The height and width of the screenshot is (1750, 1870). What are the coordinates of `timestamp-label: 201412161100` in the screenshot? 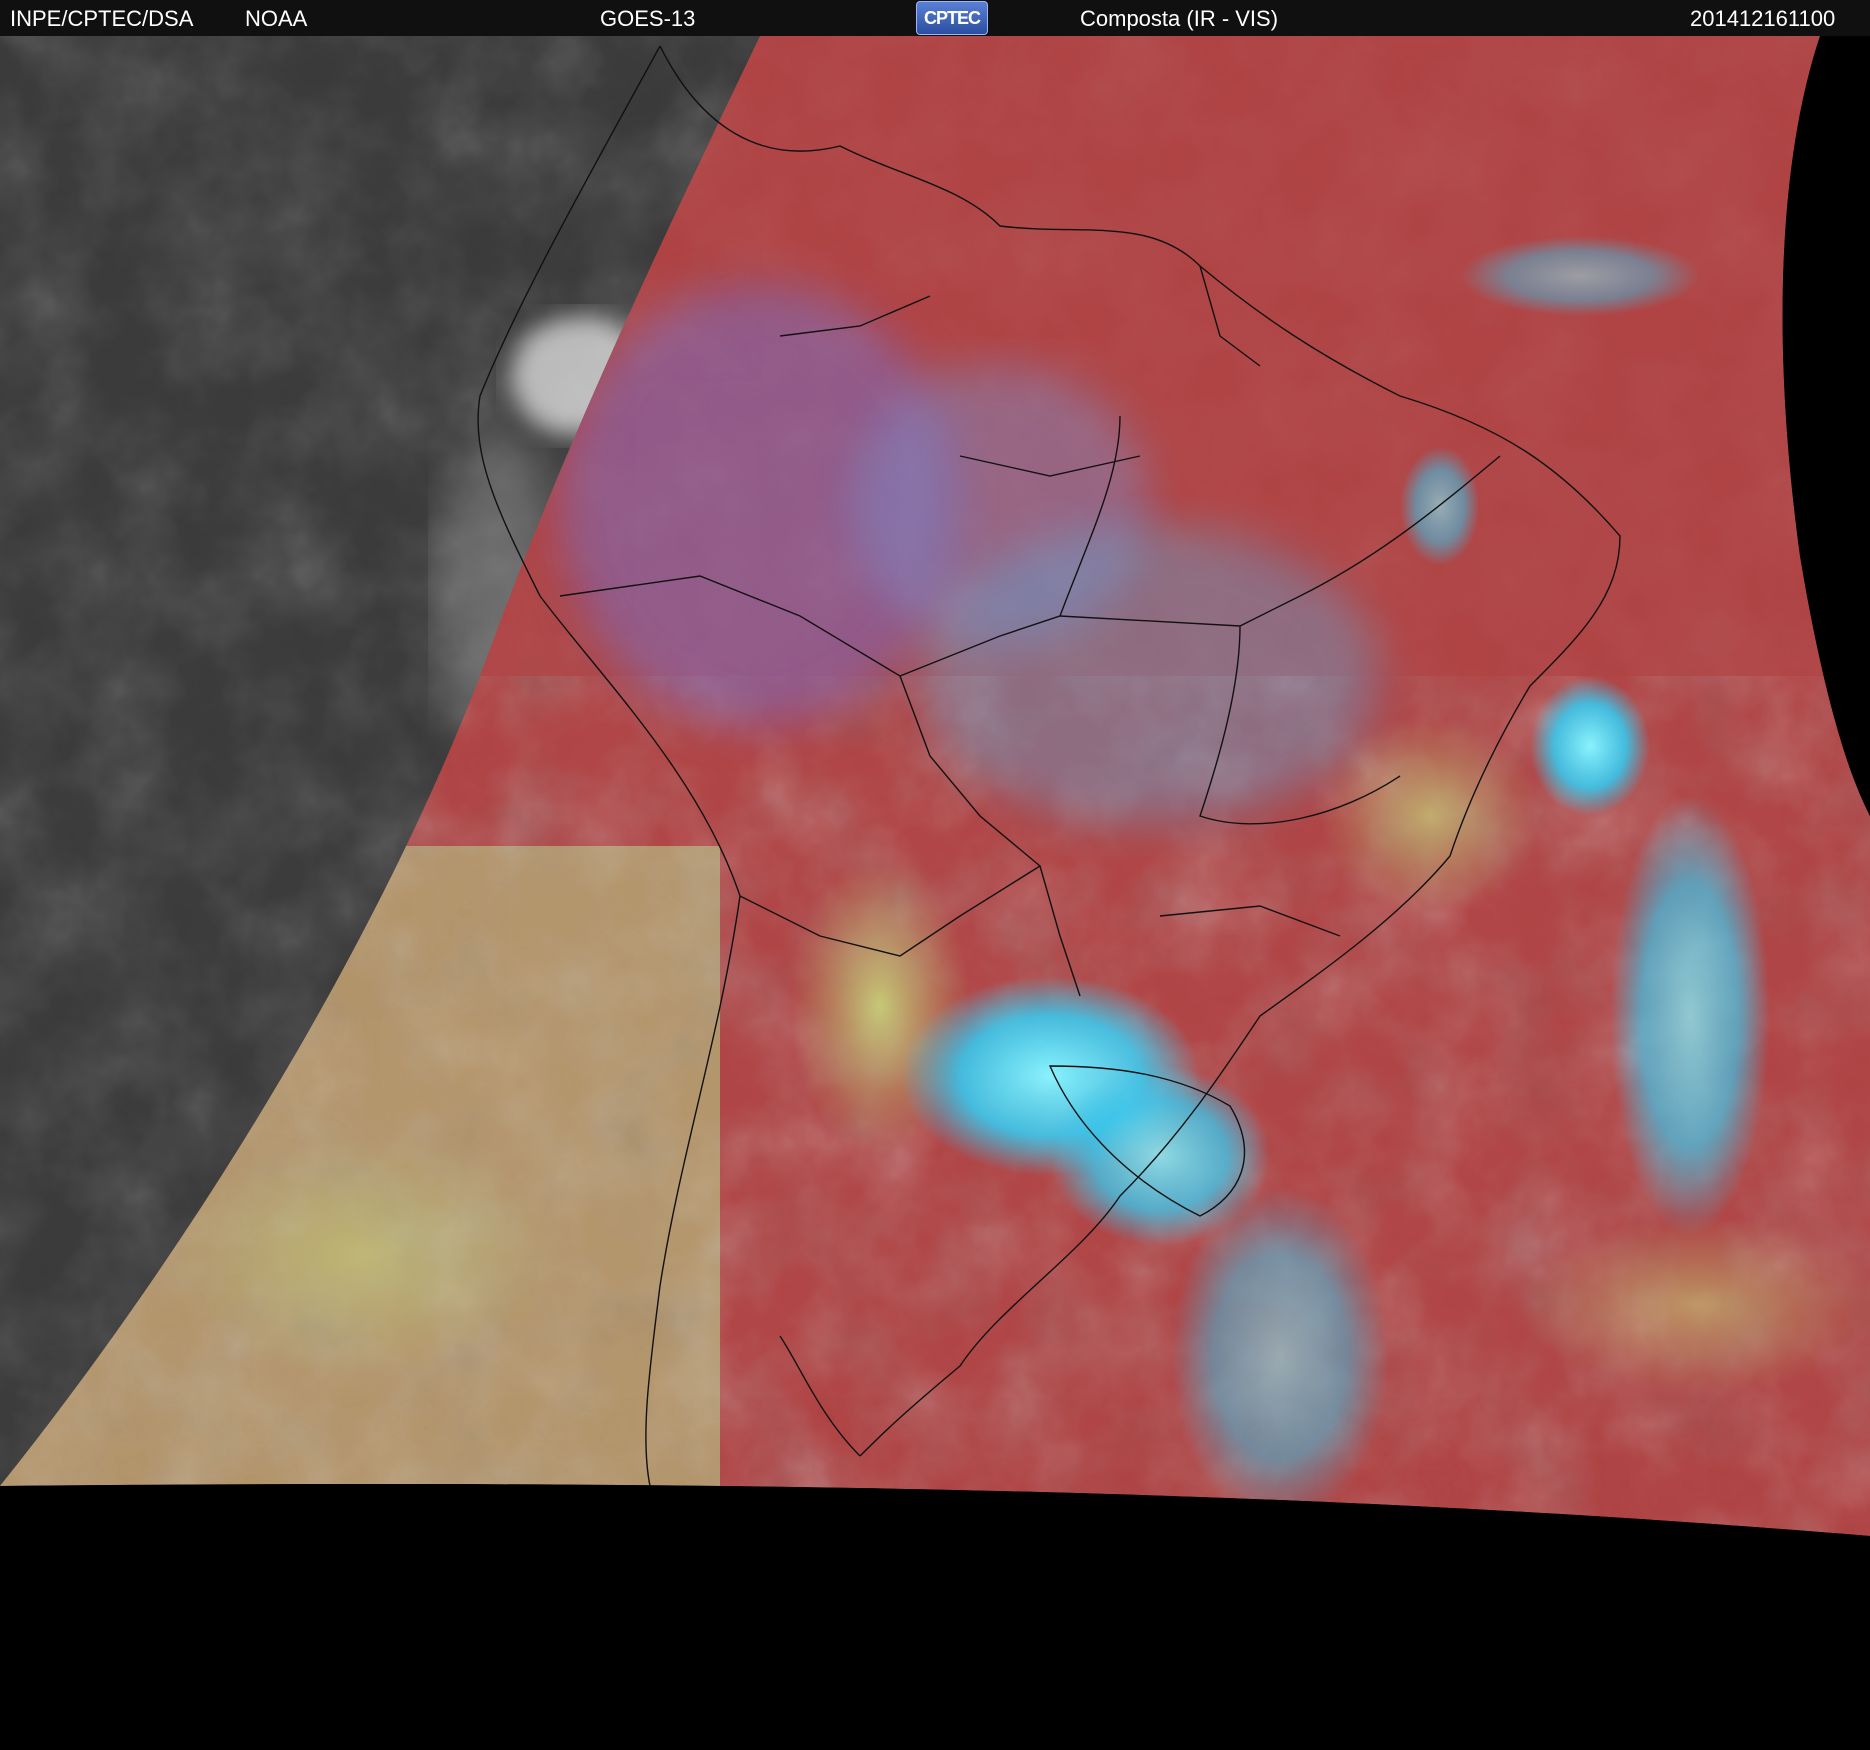 It's located at (1763, 18).